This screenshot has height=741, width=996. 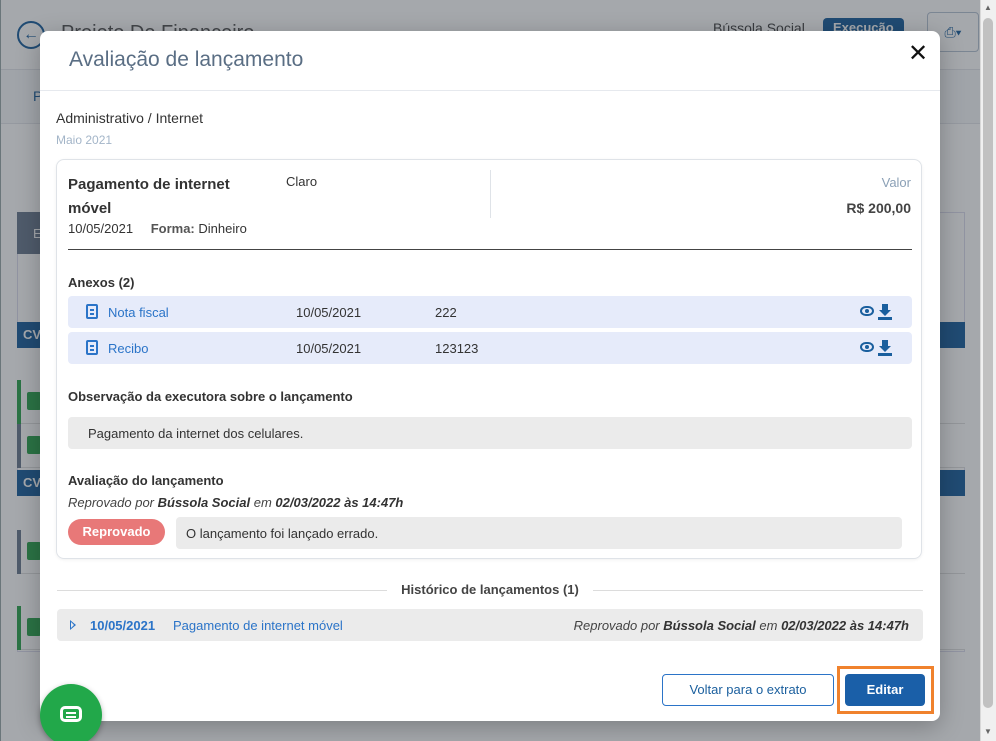 I want to click on entry-date-line: 10/05/2021 Forma: Dinheiro, so click(x=157, y=228).